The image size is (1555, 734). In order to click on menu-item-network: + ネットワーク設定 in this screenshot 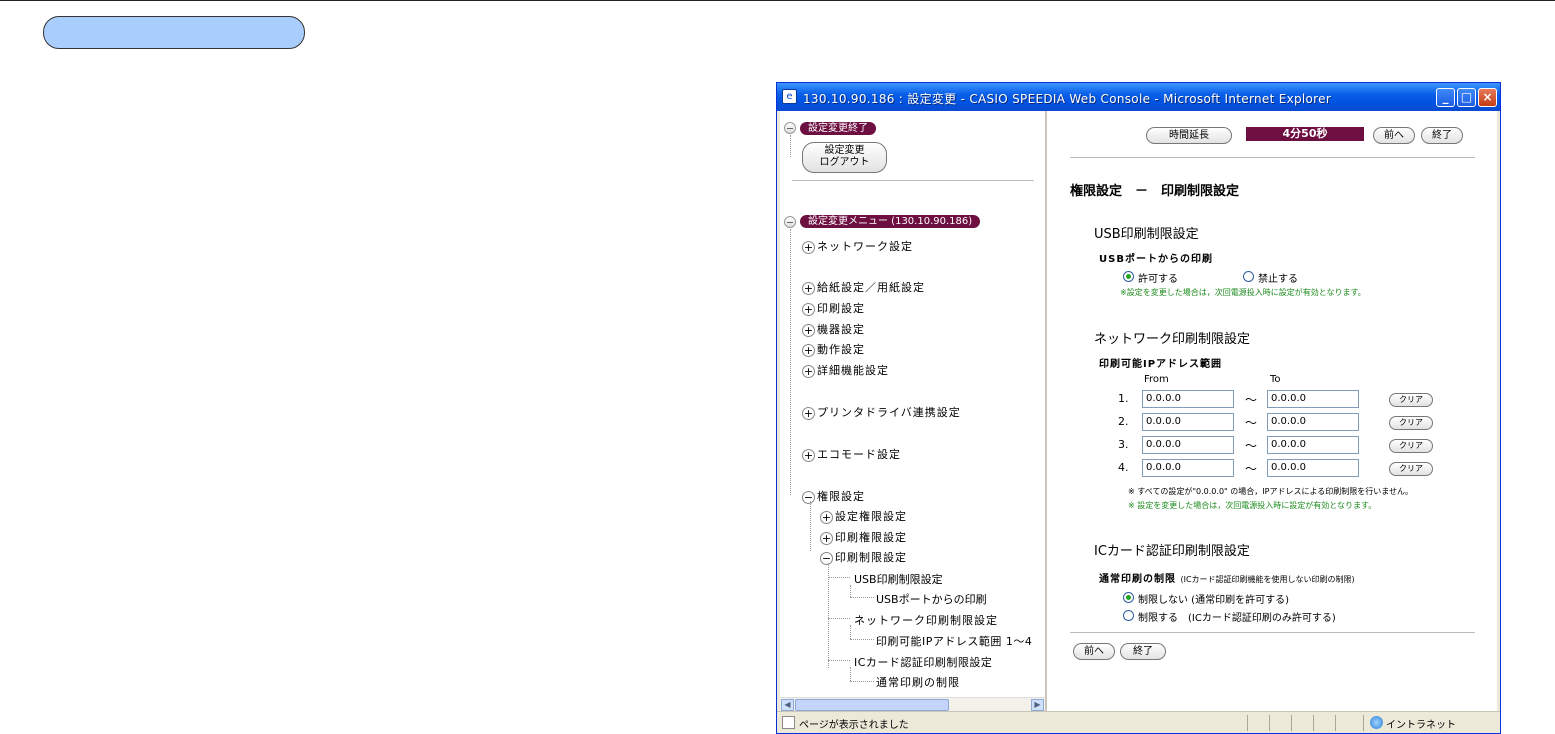, I will do `click(857, 246)`.